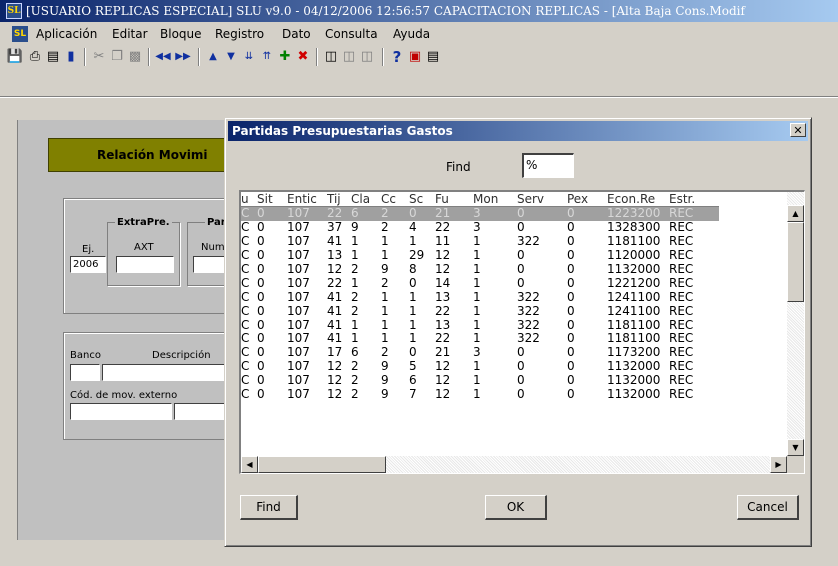 This screenshot has height=566, width=838. What do you see at coordinates (303, 57) in the screenshot?
I see `delete-record-icon: ✖` at bounding box center [303, 57].